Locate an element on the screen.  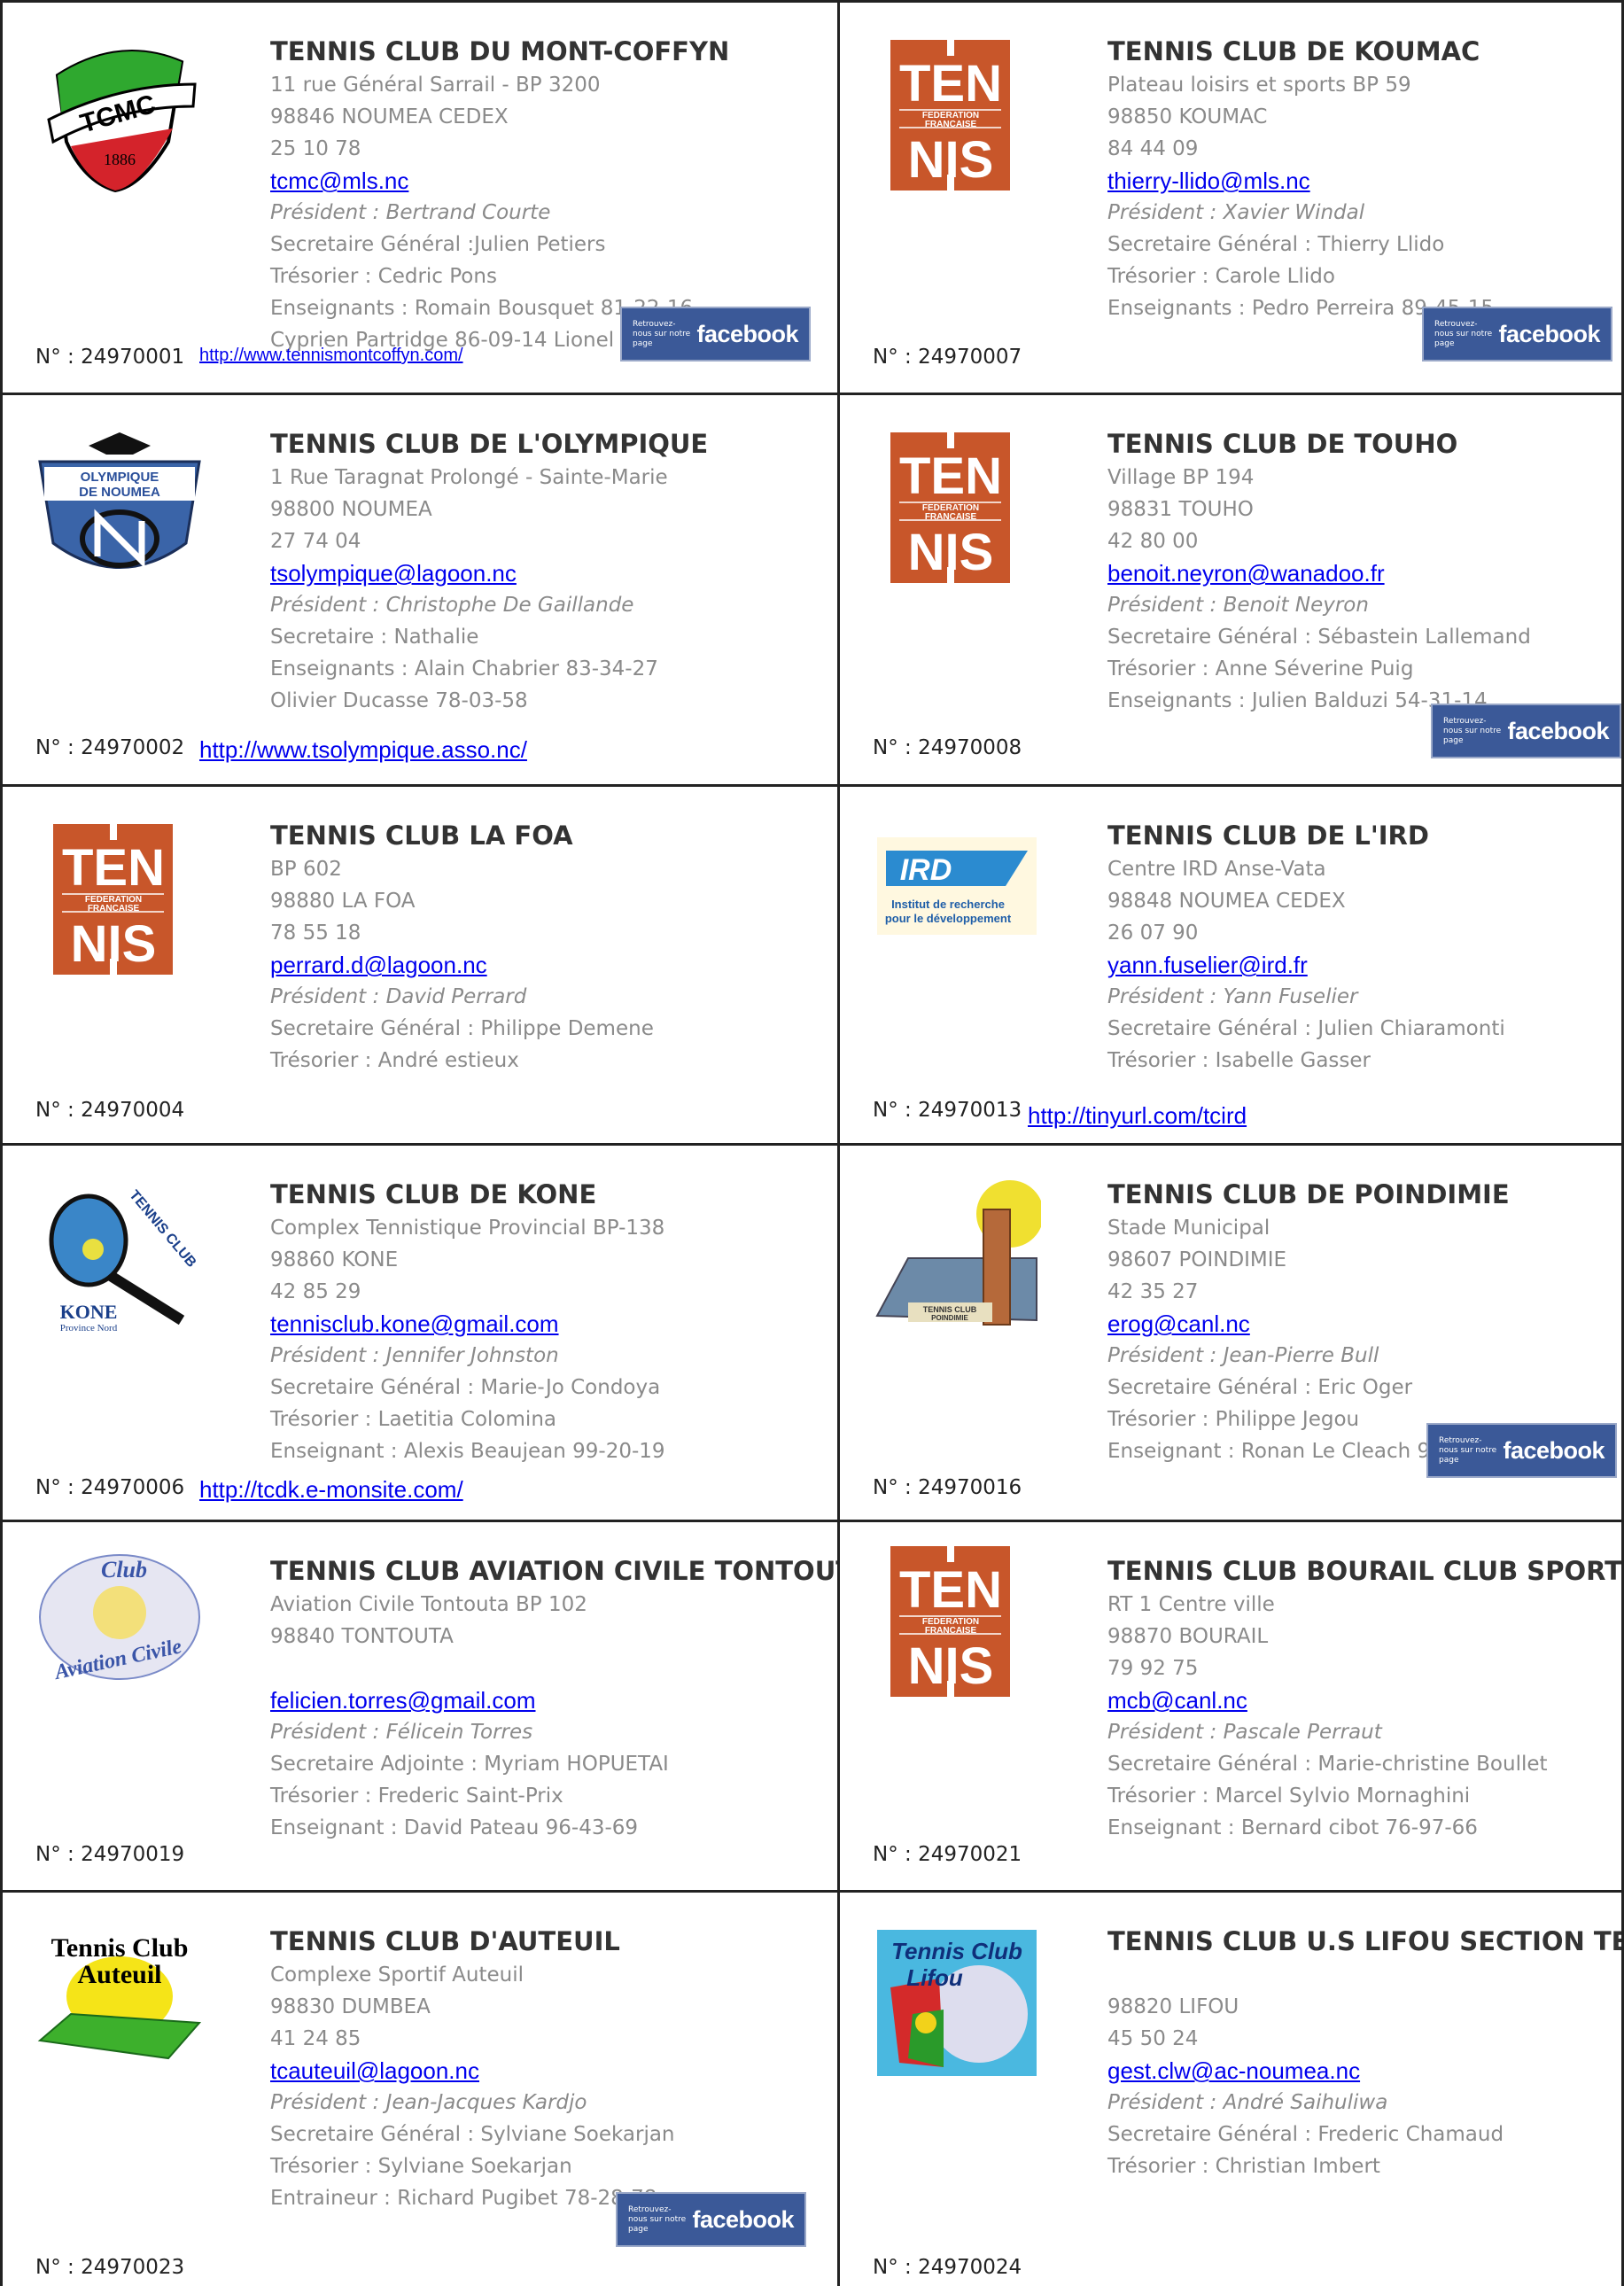
address-line: BP 602 is located at coordinates (306, 869).